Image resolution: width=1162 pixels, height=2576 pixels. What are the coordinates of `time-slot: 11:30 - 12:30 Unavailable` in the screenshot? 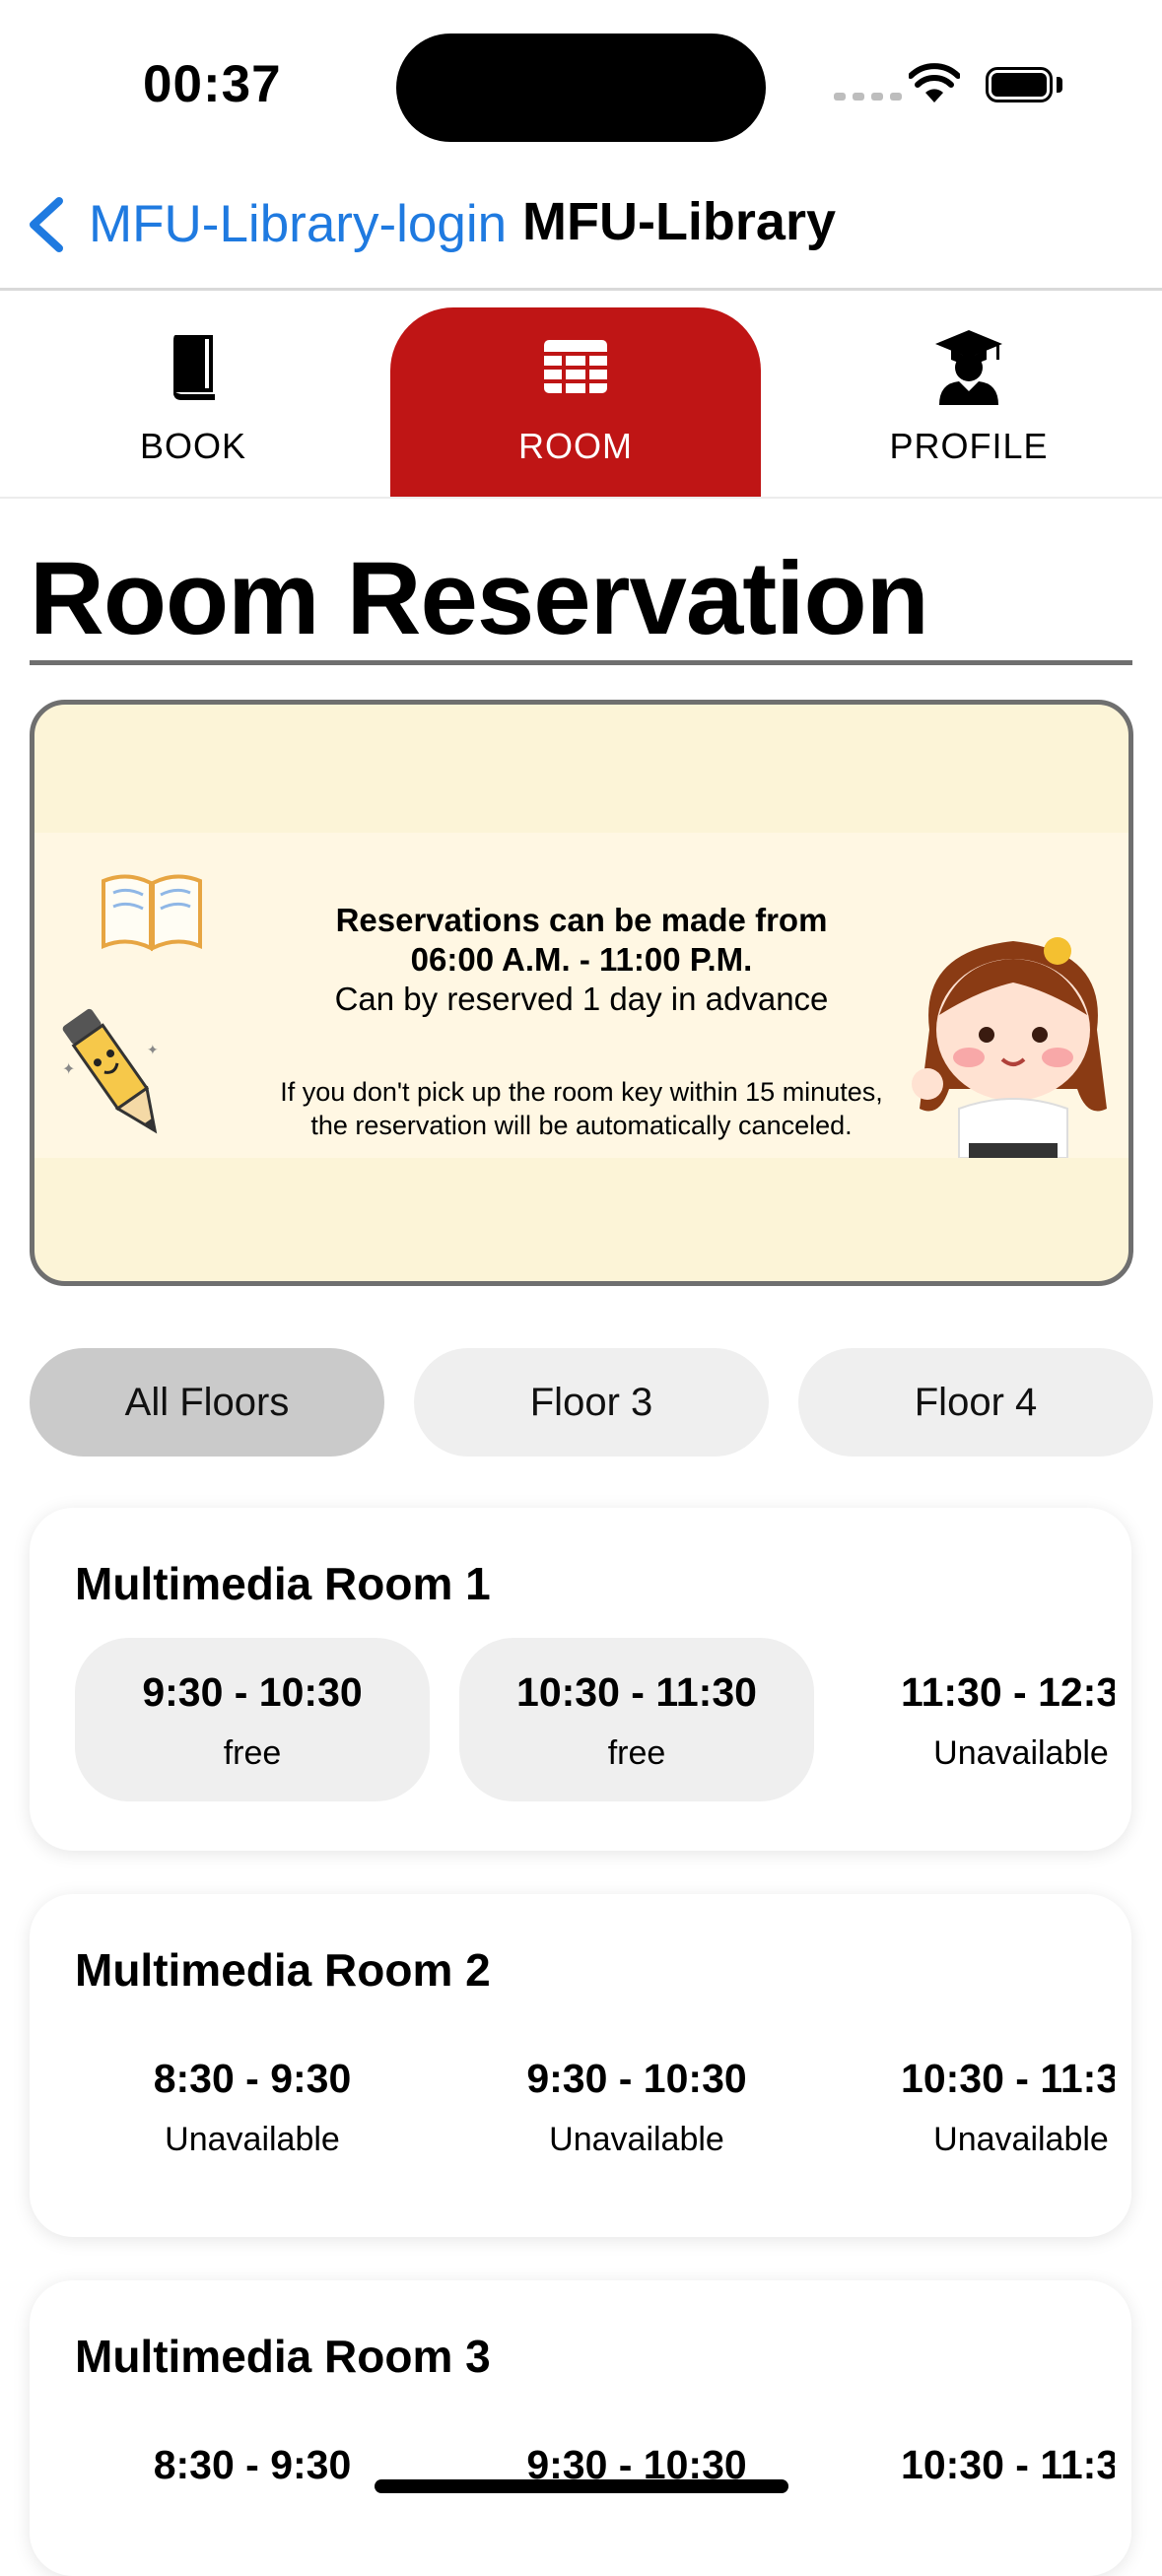 It's located at (980, 1719).